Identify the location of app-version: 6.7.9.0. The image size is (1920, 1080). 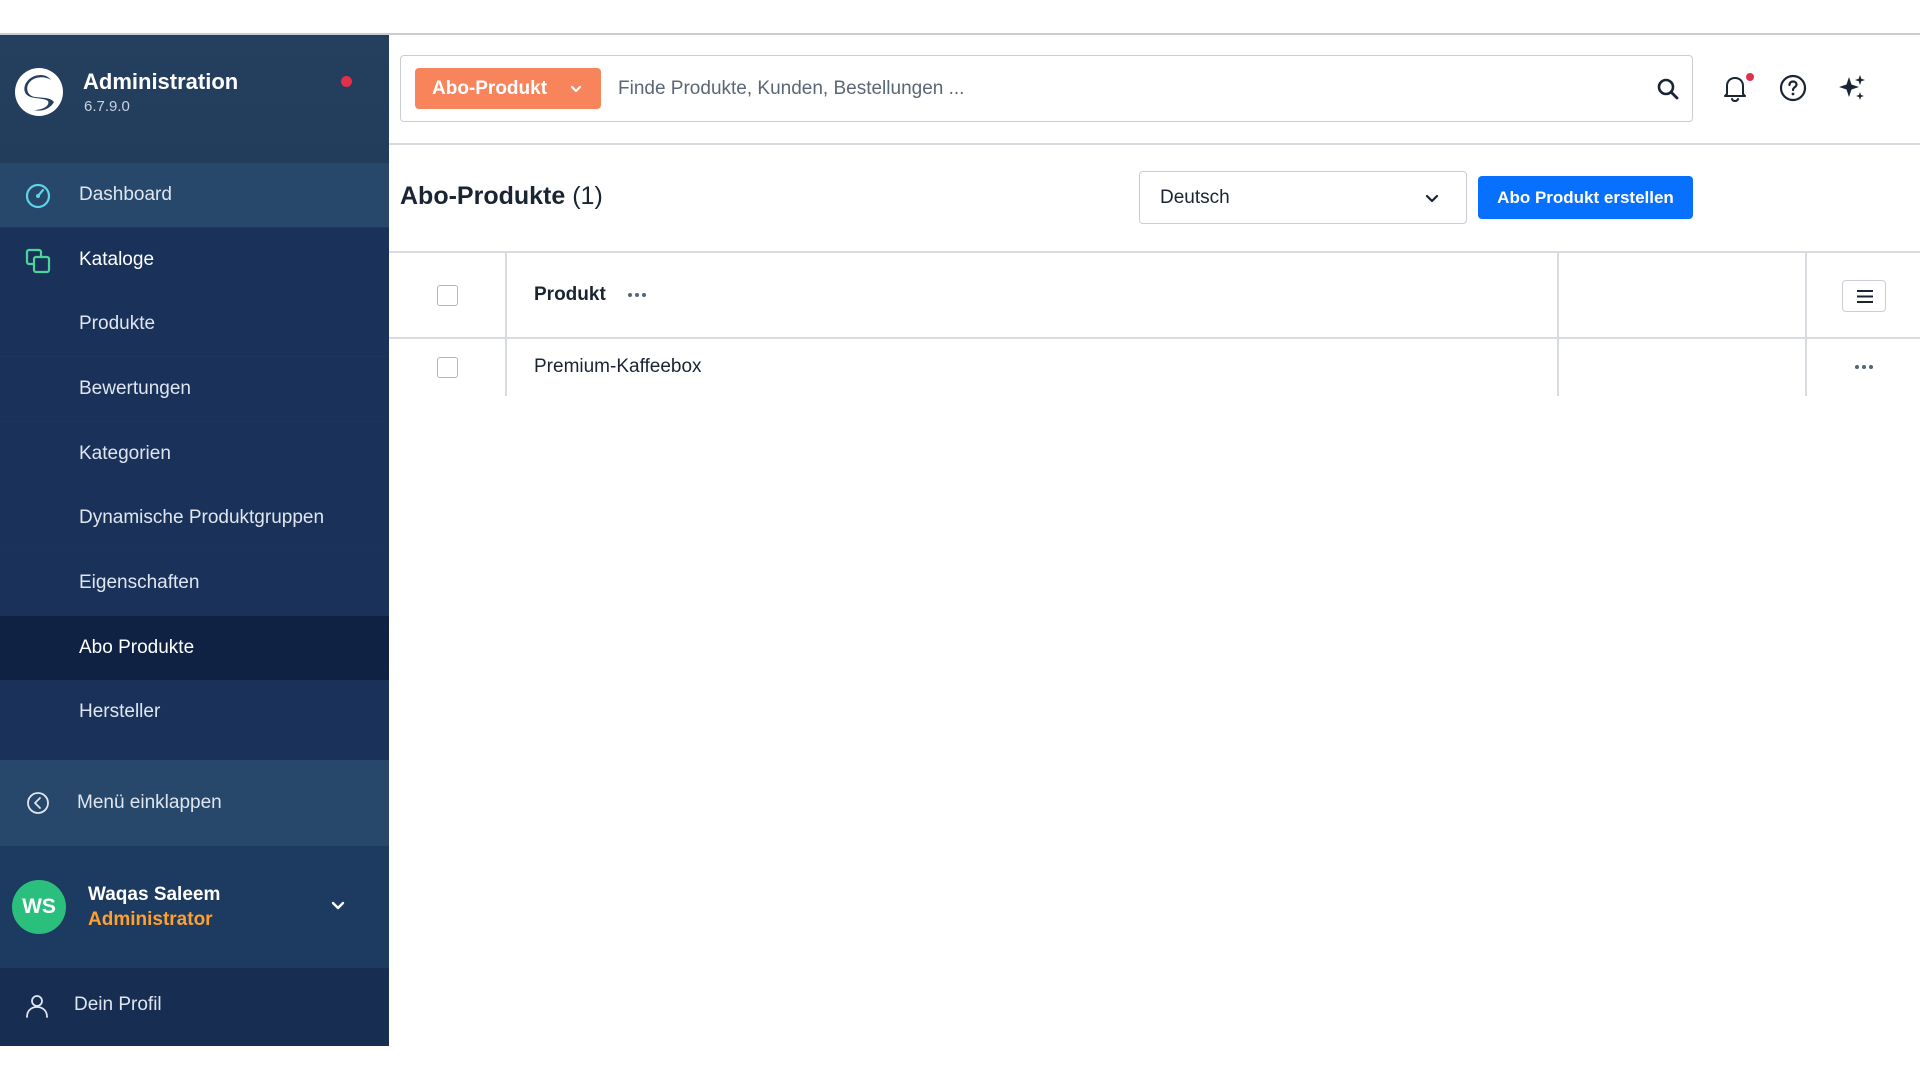
(107, 106).